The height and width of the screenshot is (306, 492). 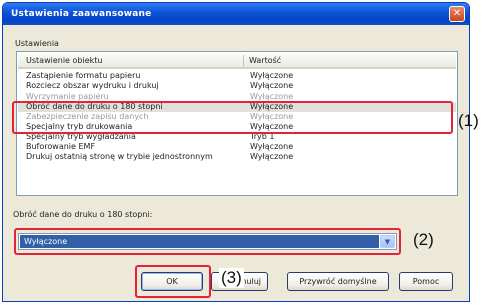 What do you see at coordinates (83, 214) in the screenshot?
I see `rotate-field-label: Obróć dane do druku o 180 stopni:` at bounding box center [83, 214].